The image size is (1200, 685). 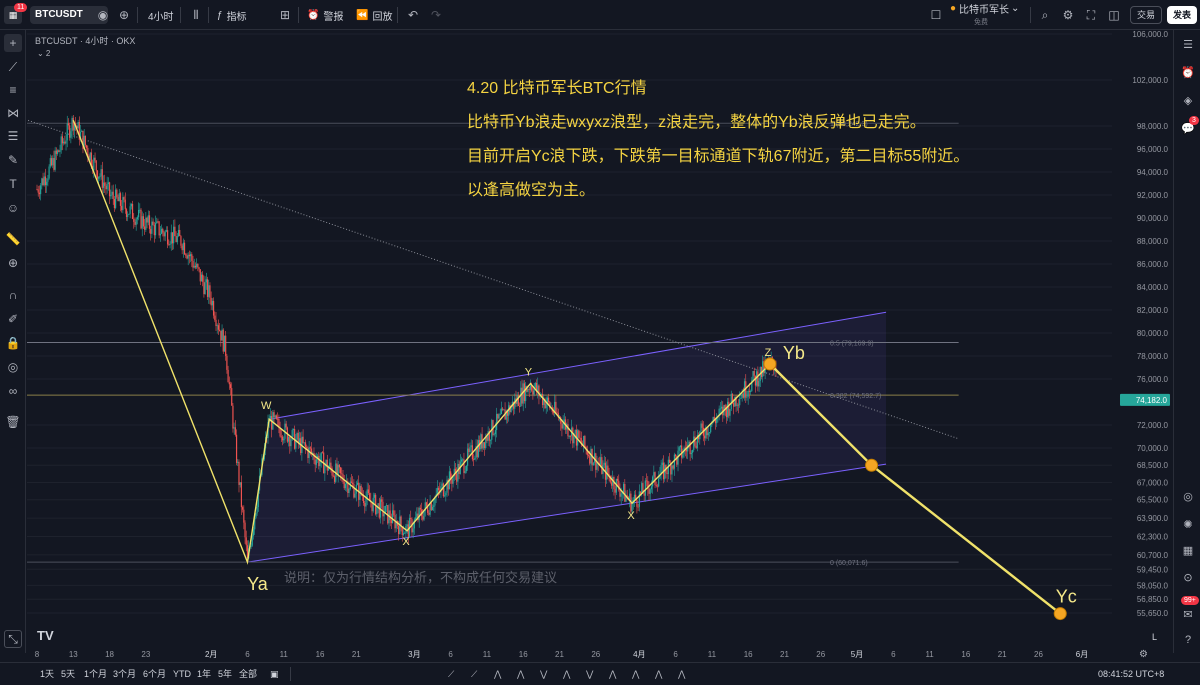 What do you see at coordinates (436, 15) in the screenshot?
I see `redo-icon: ↷` at bounding box center [436, 15].